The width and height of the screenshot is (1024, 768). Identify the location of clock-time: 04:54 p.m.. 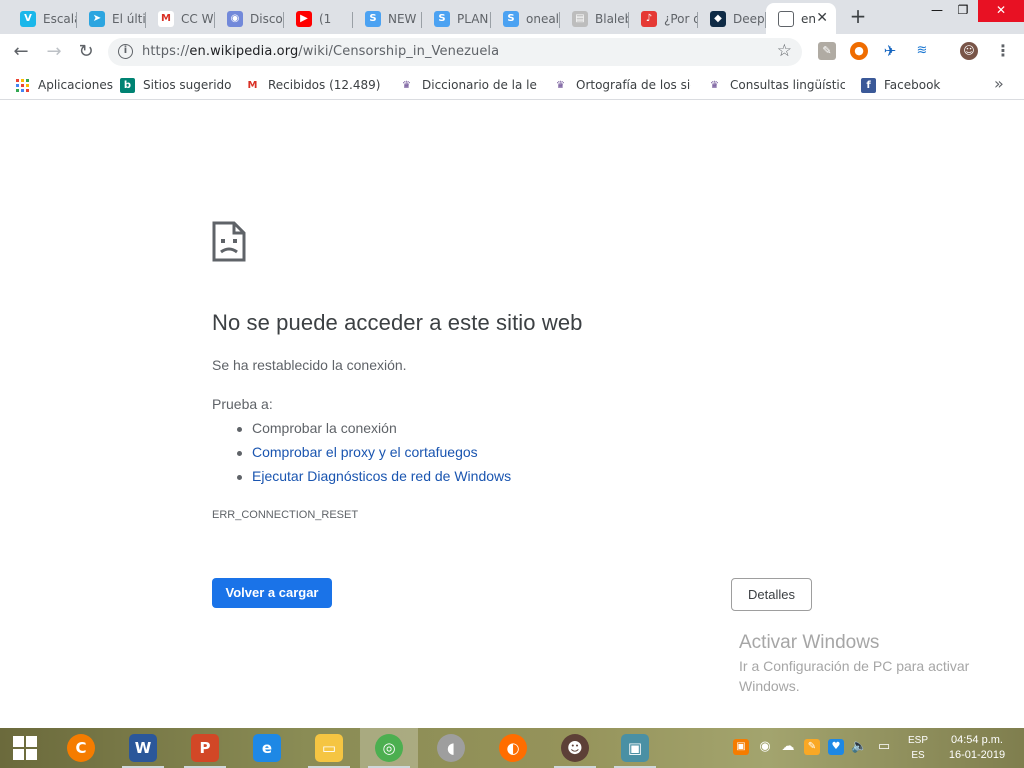
(977, 740).